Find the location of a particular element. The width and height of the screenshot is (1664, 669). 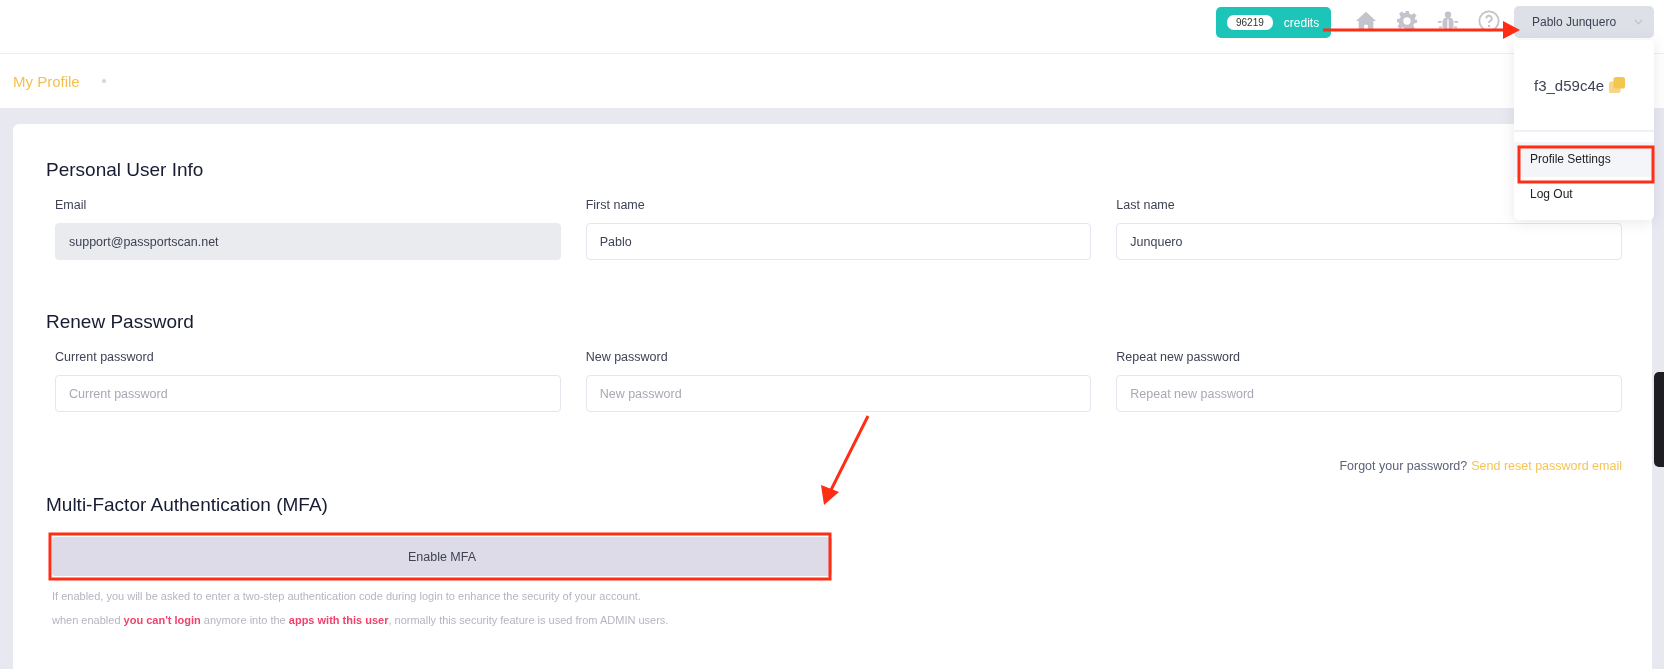

input-field: Junquero is located at coordinates (1369, 241).